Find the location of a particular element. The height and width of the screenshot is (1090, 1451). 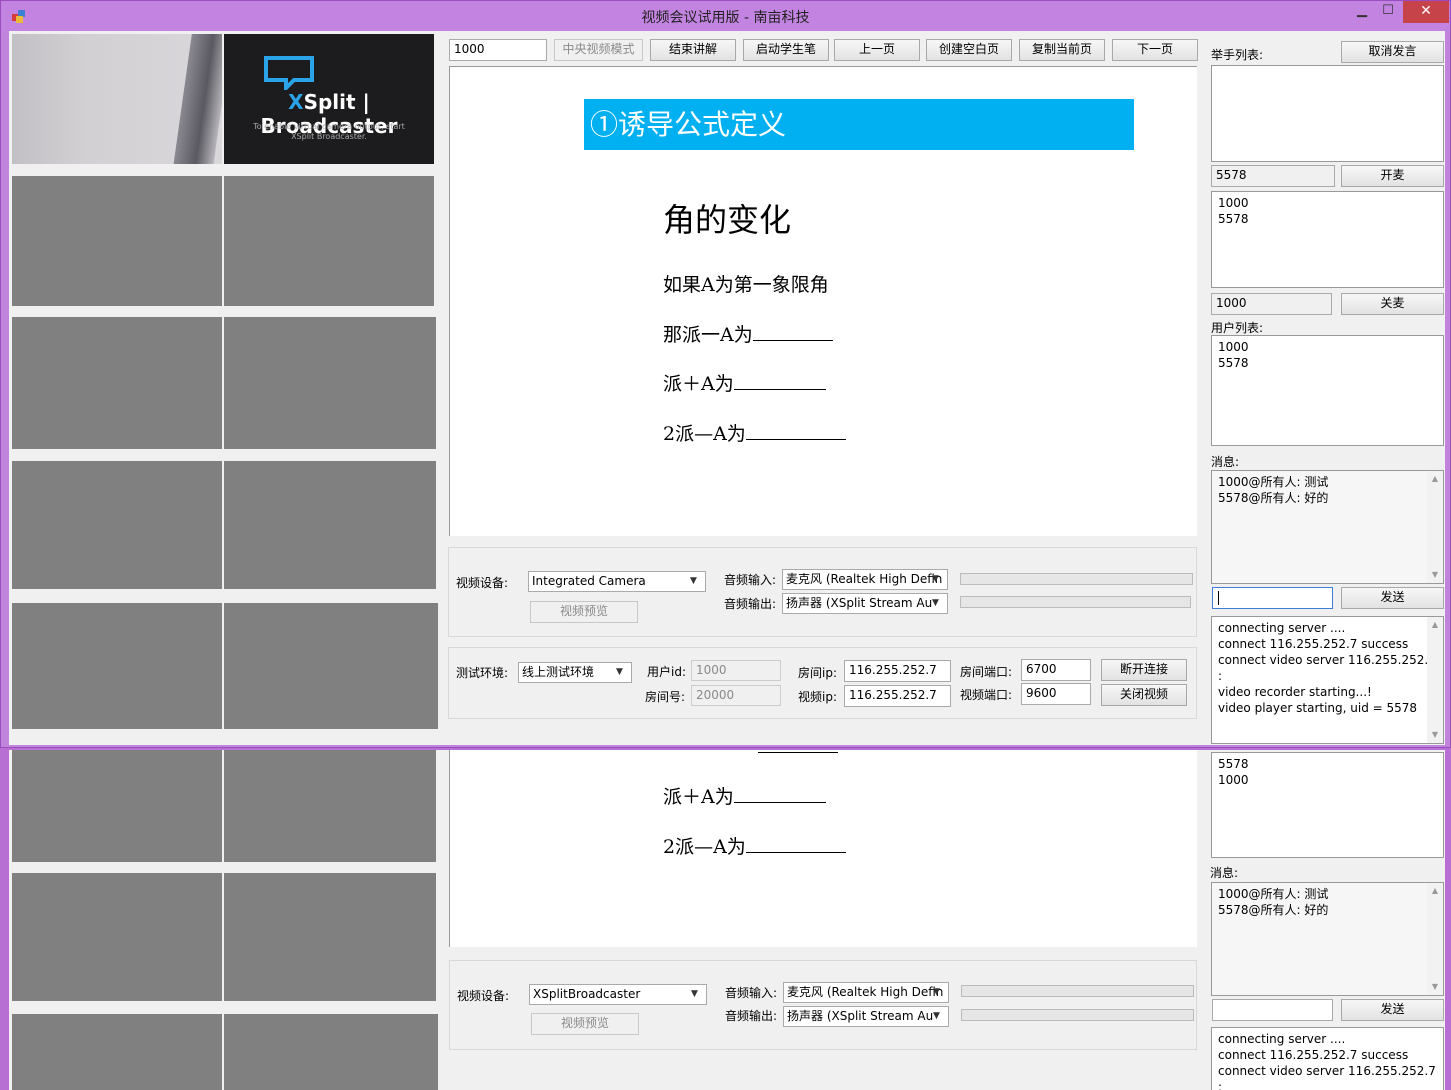

back-message-list: 1000@所有人: 测试 5578@所有人: 好的 ▲ ▼ is located at coordinates (1327, 939).